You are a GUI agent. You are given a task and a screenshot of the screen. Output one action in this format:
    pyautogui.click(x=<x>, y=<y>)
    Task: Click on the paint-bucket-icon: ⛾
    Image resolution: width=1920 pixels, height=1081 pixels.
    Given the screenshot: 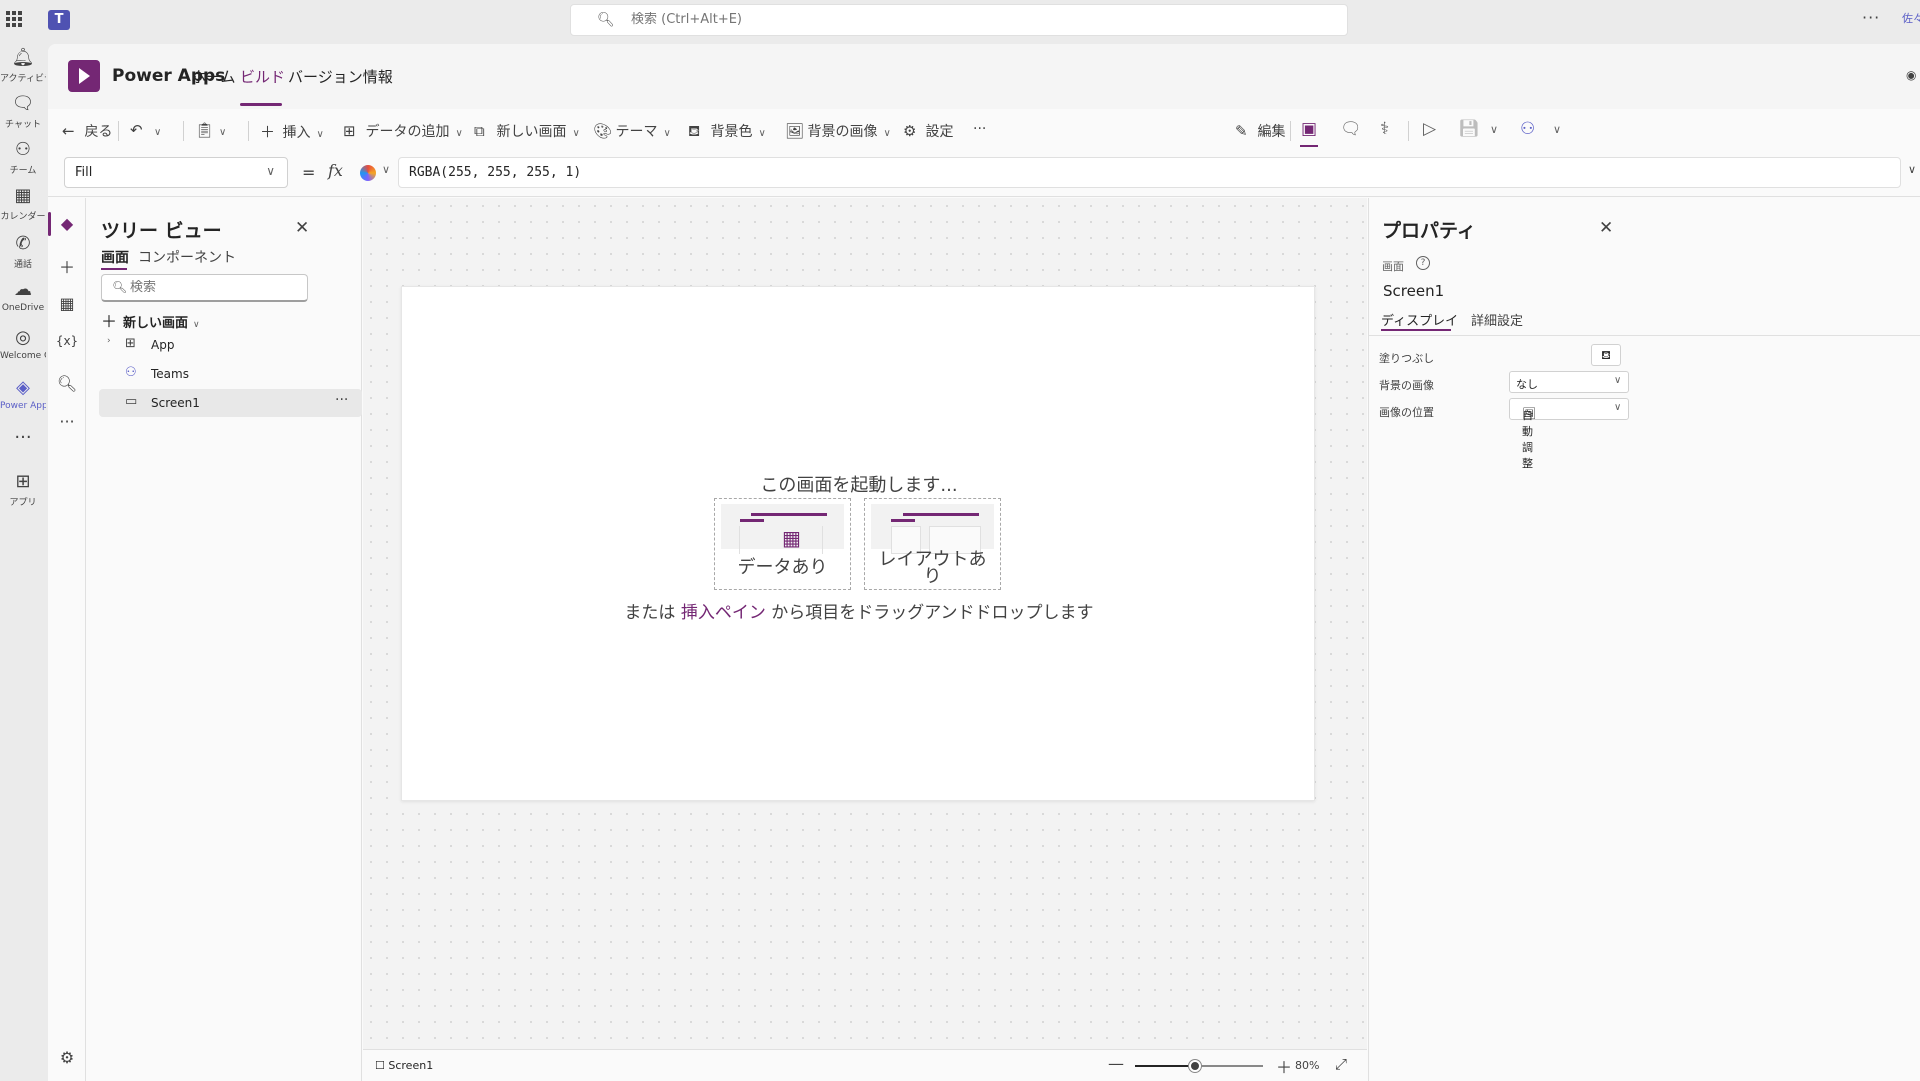 What is the action you would take?
    pyautogui.click(x=1606, y=355)
    